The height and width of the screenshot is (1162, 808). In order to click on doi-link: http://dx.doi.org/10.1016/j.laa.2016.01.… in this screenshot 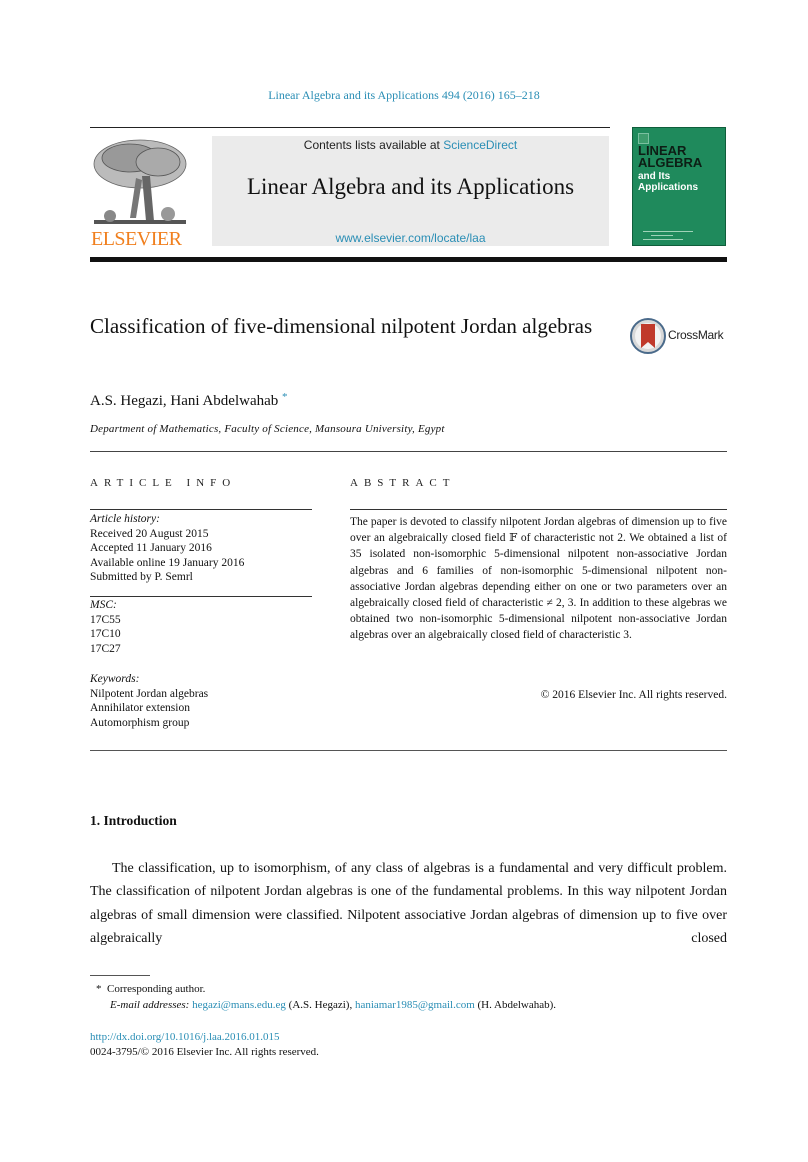, I will do `click(185, 1037)`.